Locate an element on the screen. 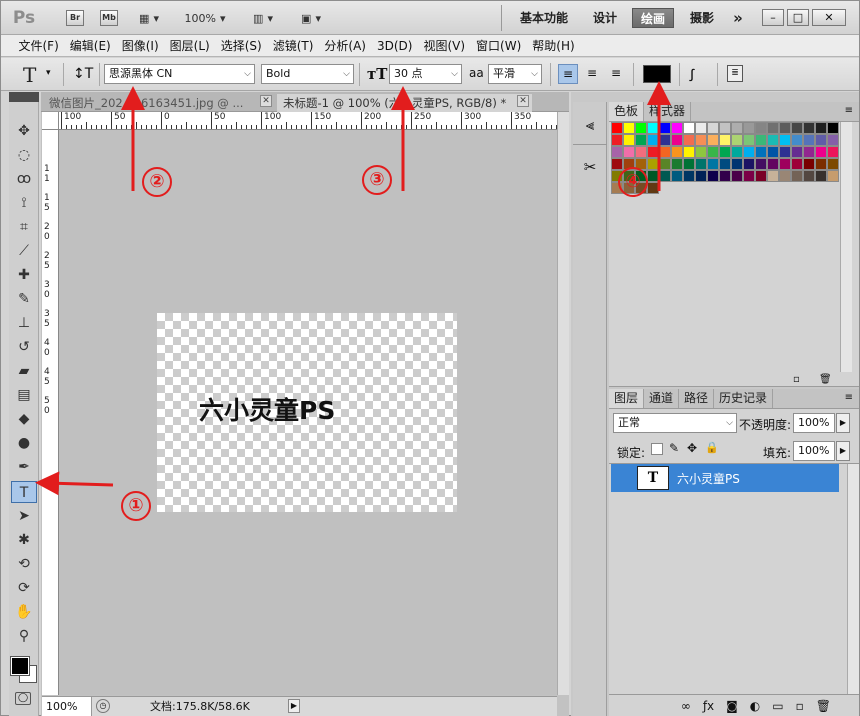 The width and height of the screenshot is (860, 716). delete-layer-icon: 🗑 is located at coordinates (823, 706).